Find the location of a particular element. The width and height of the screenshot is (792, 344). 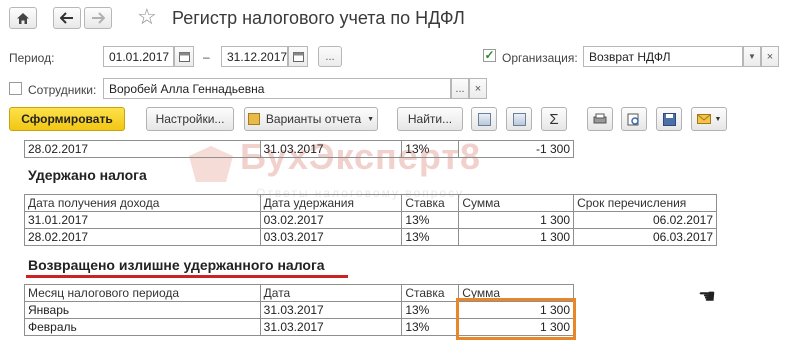

envelope-icon is located at coordinates (703, 119).